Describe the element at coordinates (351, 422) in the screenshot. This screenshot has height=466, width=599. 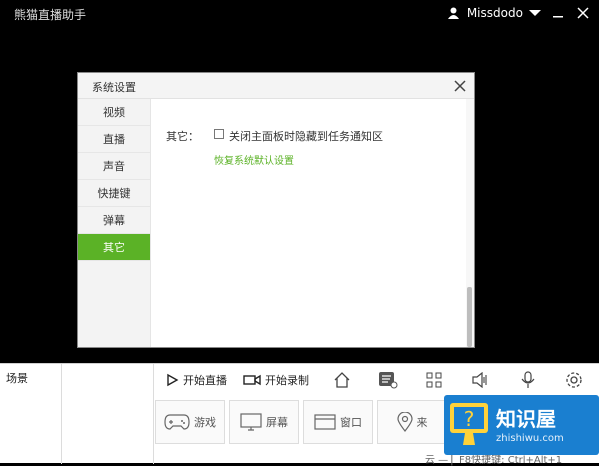
I see `source-window-label: 窗口` at that location.